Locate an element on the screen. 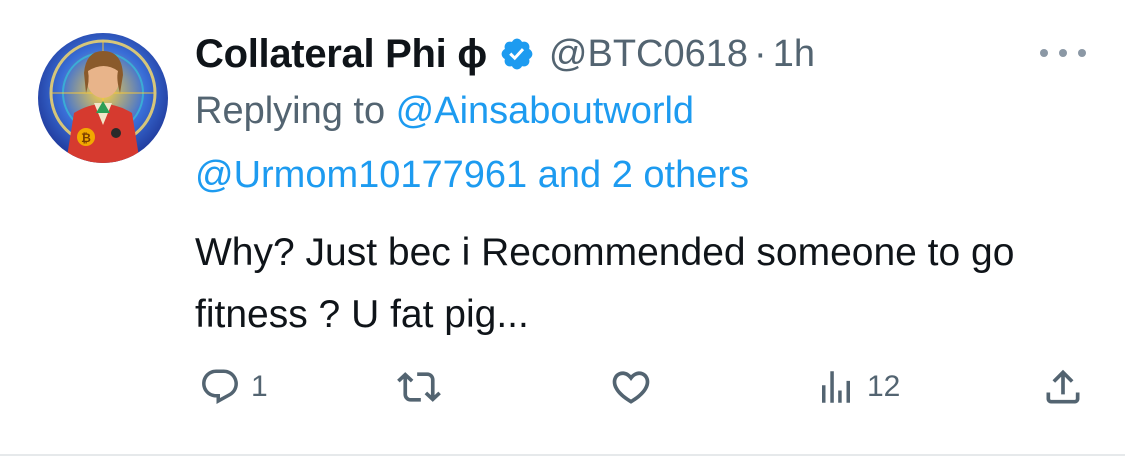  avatar-image: ₿ is located at coordinates (103, 98).